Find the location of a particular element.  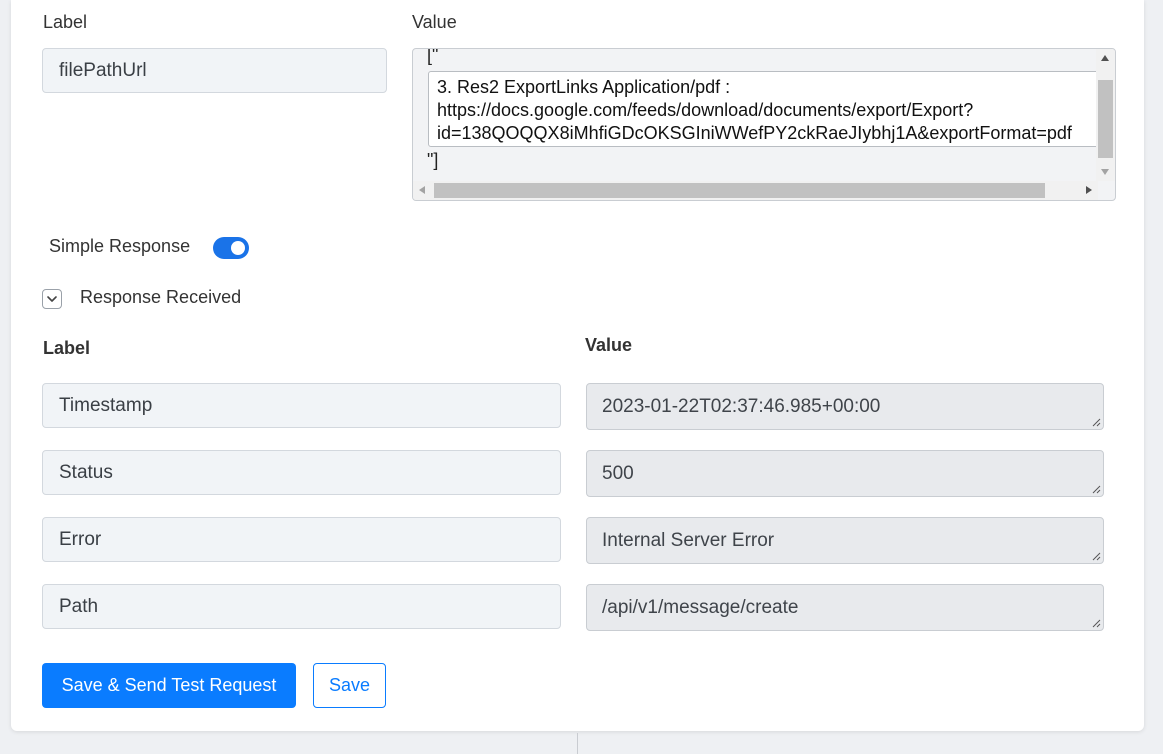

scroll-down-arrow-icon is located at coordinates (1105, 172).